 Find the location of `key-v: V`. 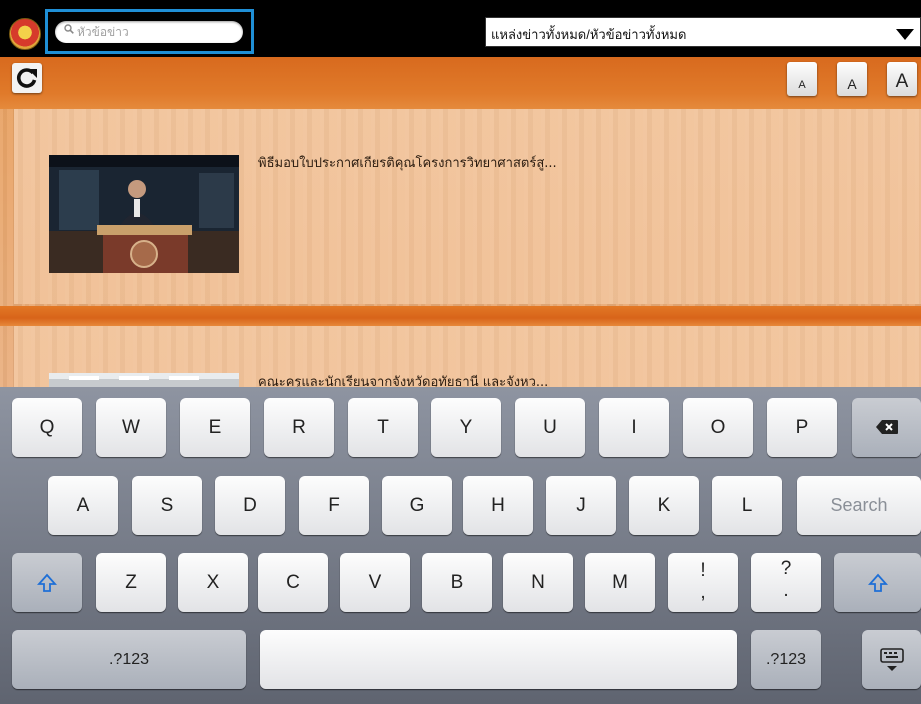

key-v: V is located at coordinates (375, 582).